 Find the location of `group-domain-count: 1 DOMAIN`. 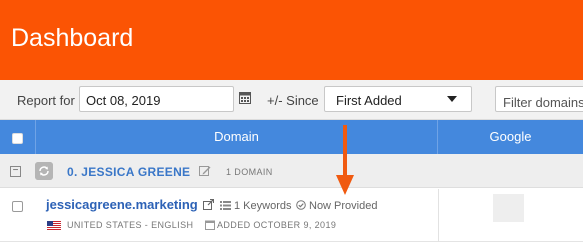

group-domain-count: 1 DOMAIN is located at coordinates (249, 172).